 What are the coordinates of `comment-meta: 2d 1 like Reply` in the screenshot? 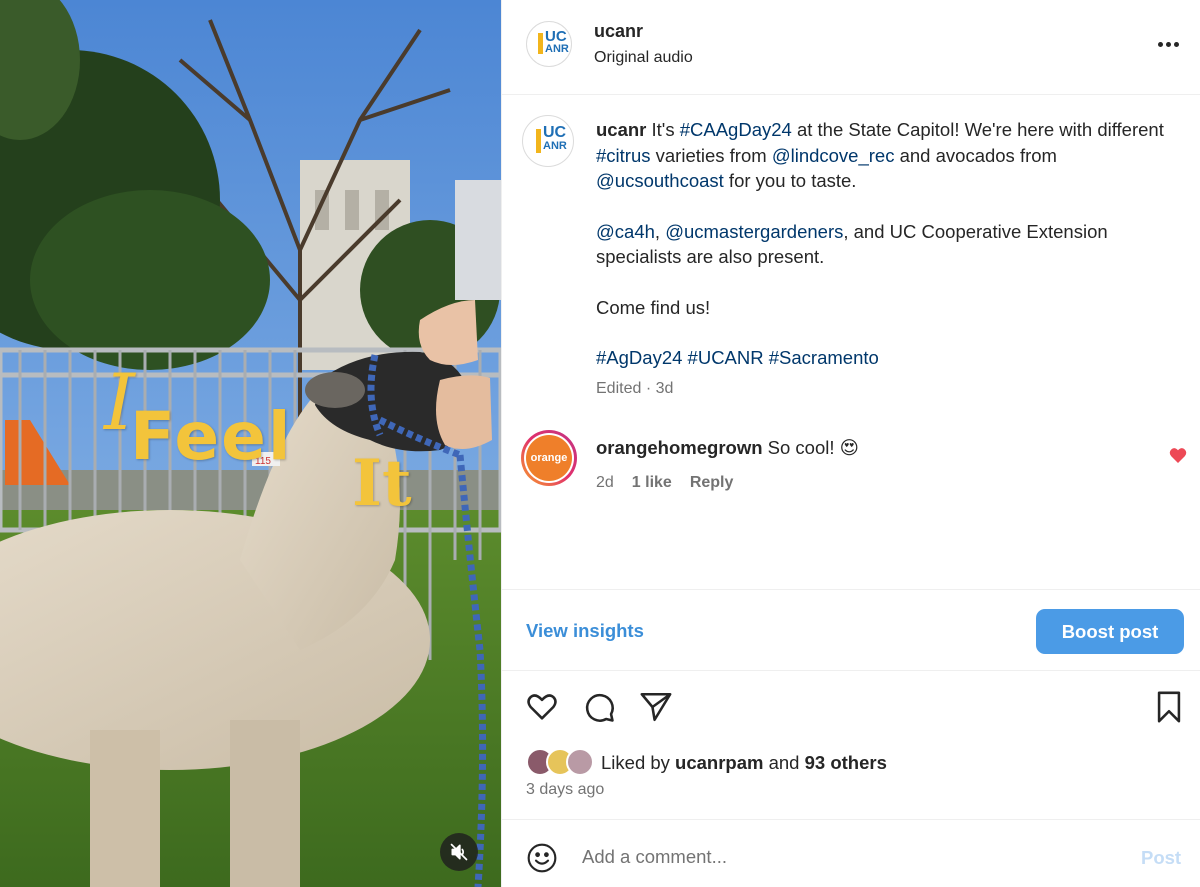 It's located at (664, 483).